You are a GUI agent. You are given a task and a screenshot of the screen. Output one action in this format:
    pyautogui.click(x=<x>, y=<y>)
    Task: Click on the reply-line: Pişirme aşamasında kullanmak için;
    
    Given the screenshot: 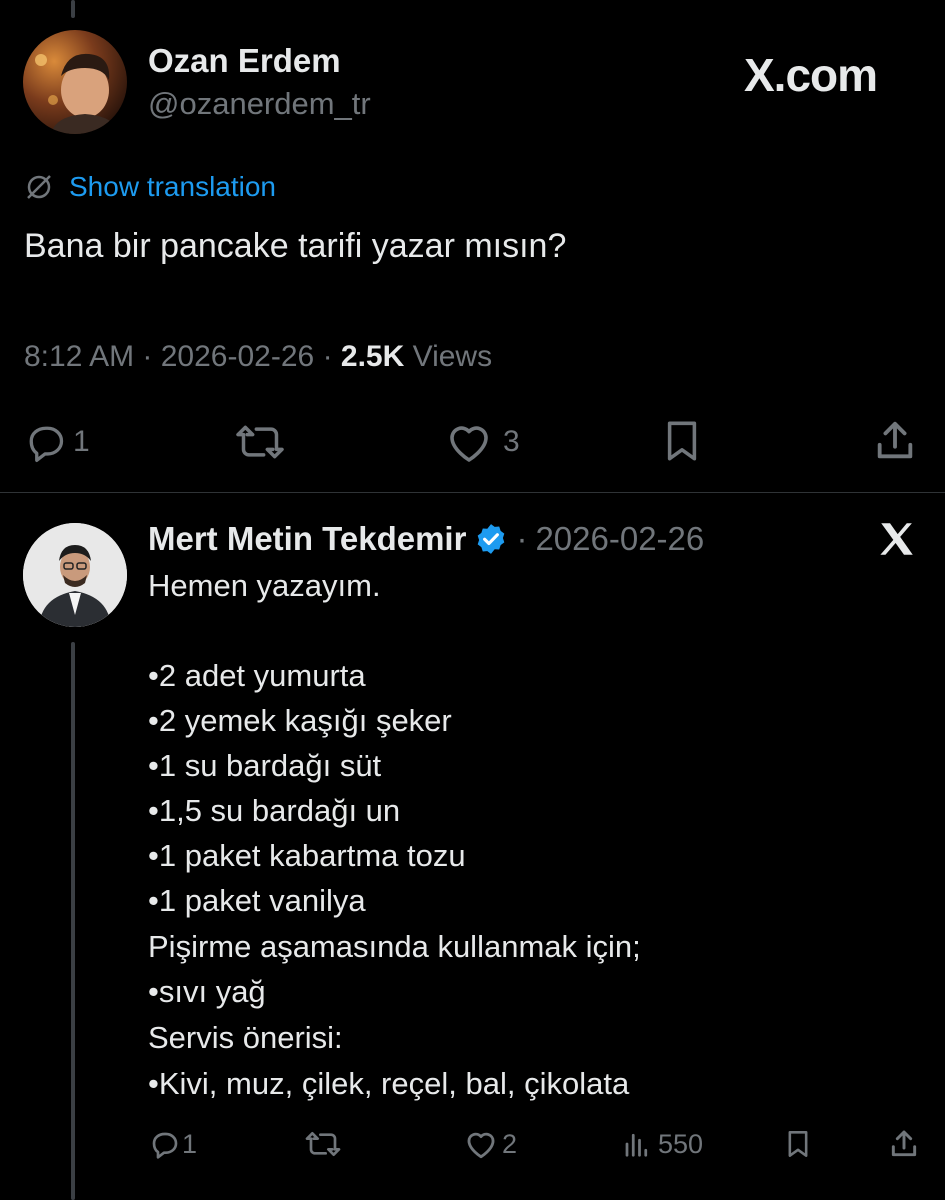 What is the action you would take?
    pyautogui.click(x=394, y=946)
    